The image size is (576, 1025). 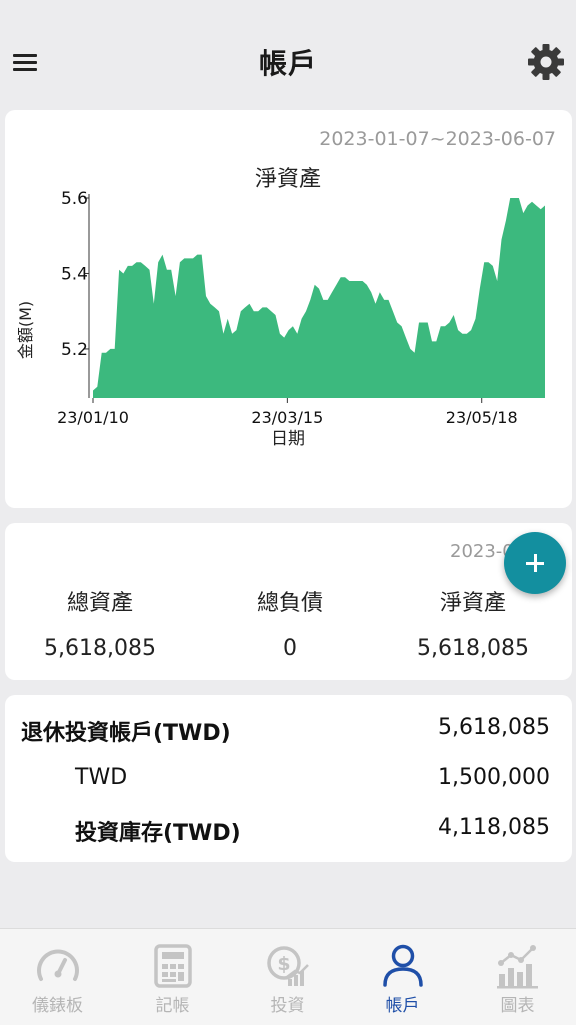 I want to click on nav-item-bookkeeping: 記帳, so click(x=172, y=977).